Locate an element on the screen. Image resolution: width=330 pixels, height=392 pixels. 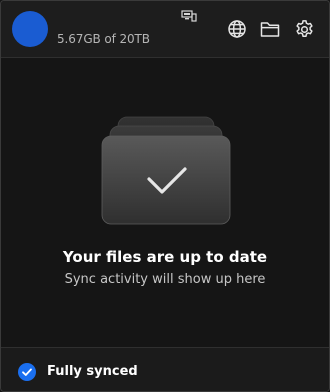
gear-icon is located at coordinates (304, 29).